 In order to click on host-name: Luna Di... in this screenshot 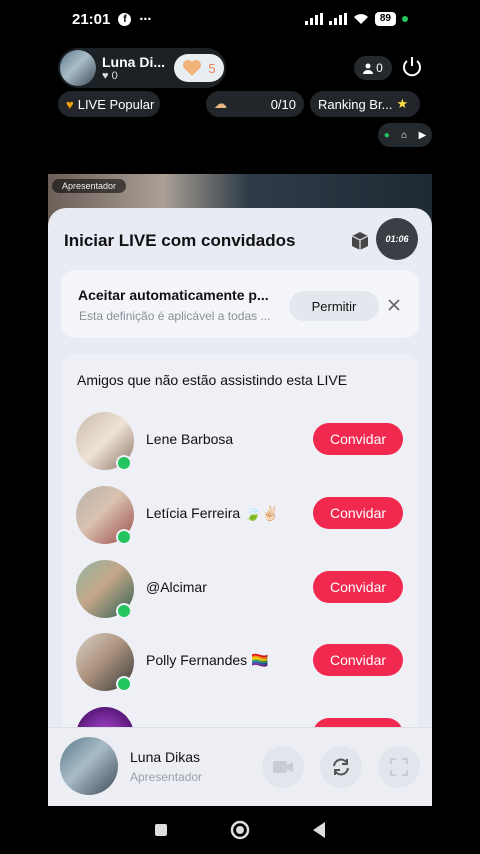, I will do `click(133, 62)`.